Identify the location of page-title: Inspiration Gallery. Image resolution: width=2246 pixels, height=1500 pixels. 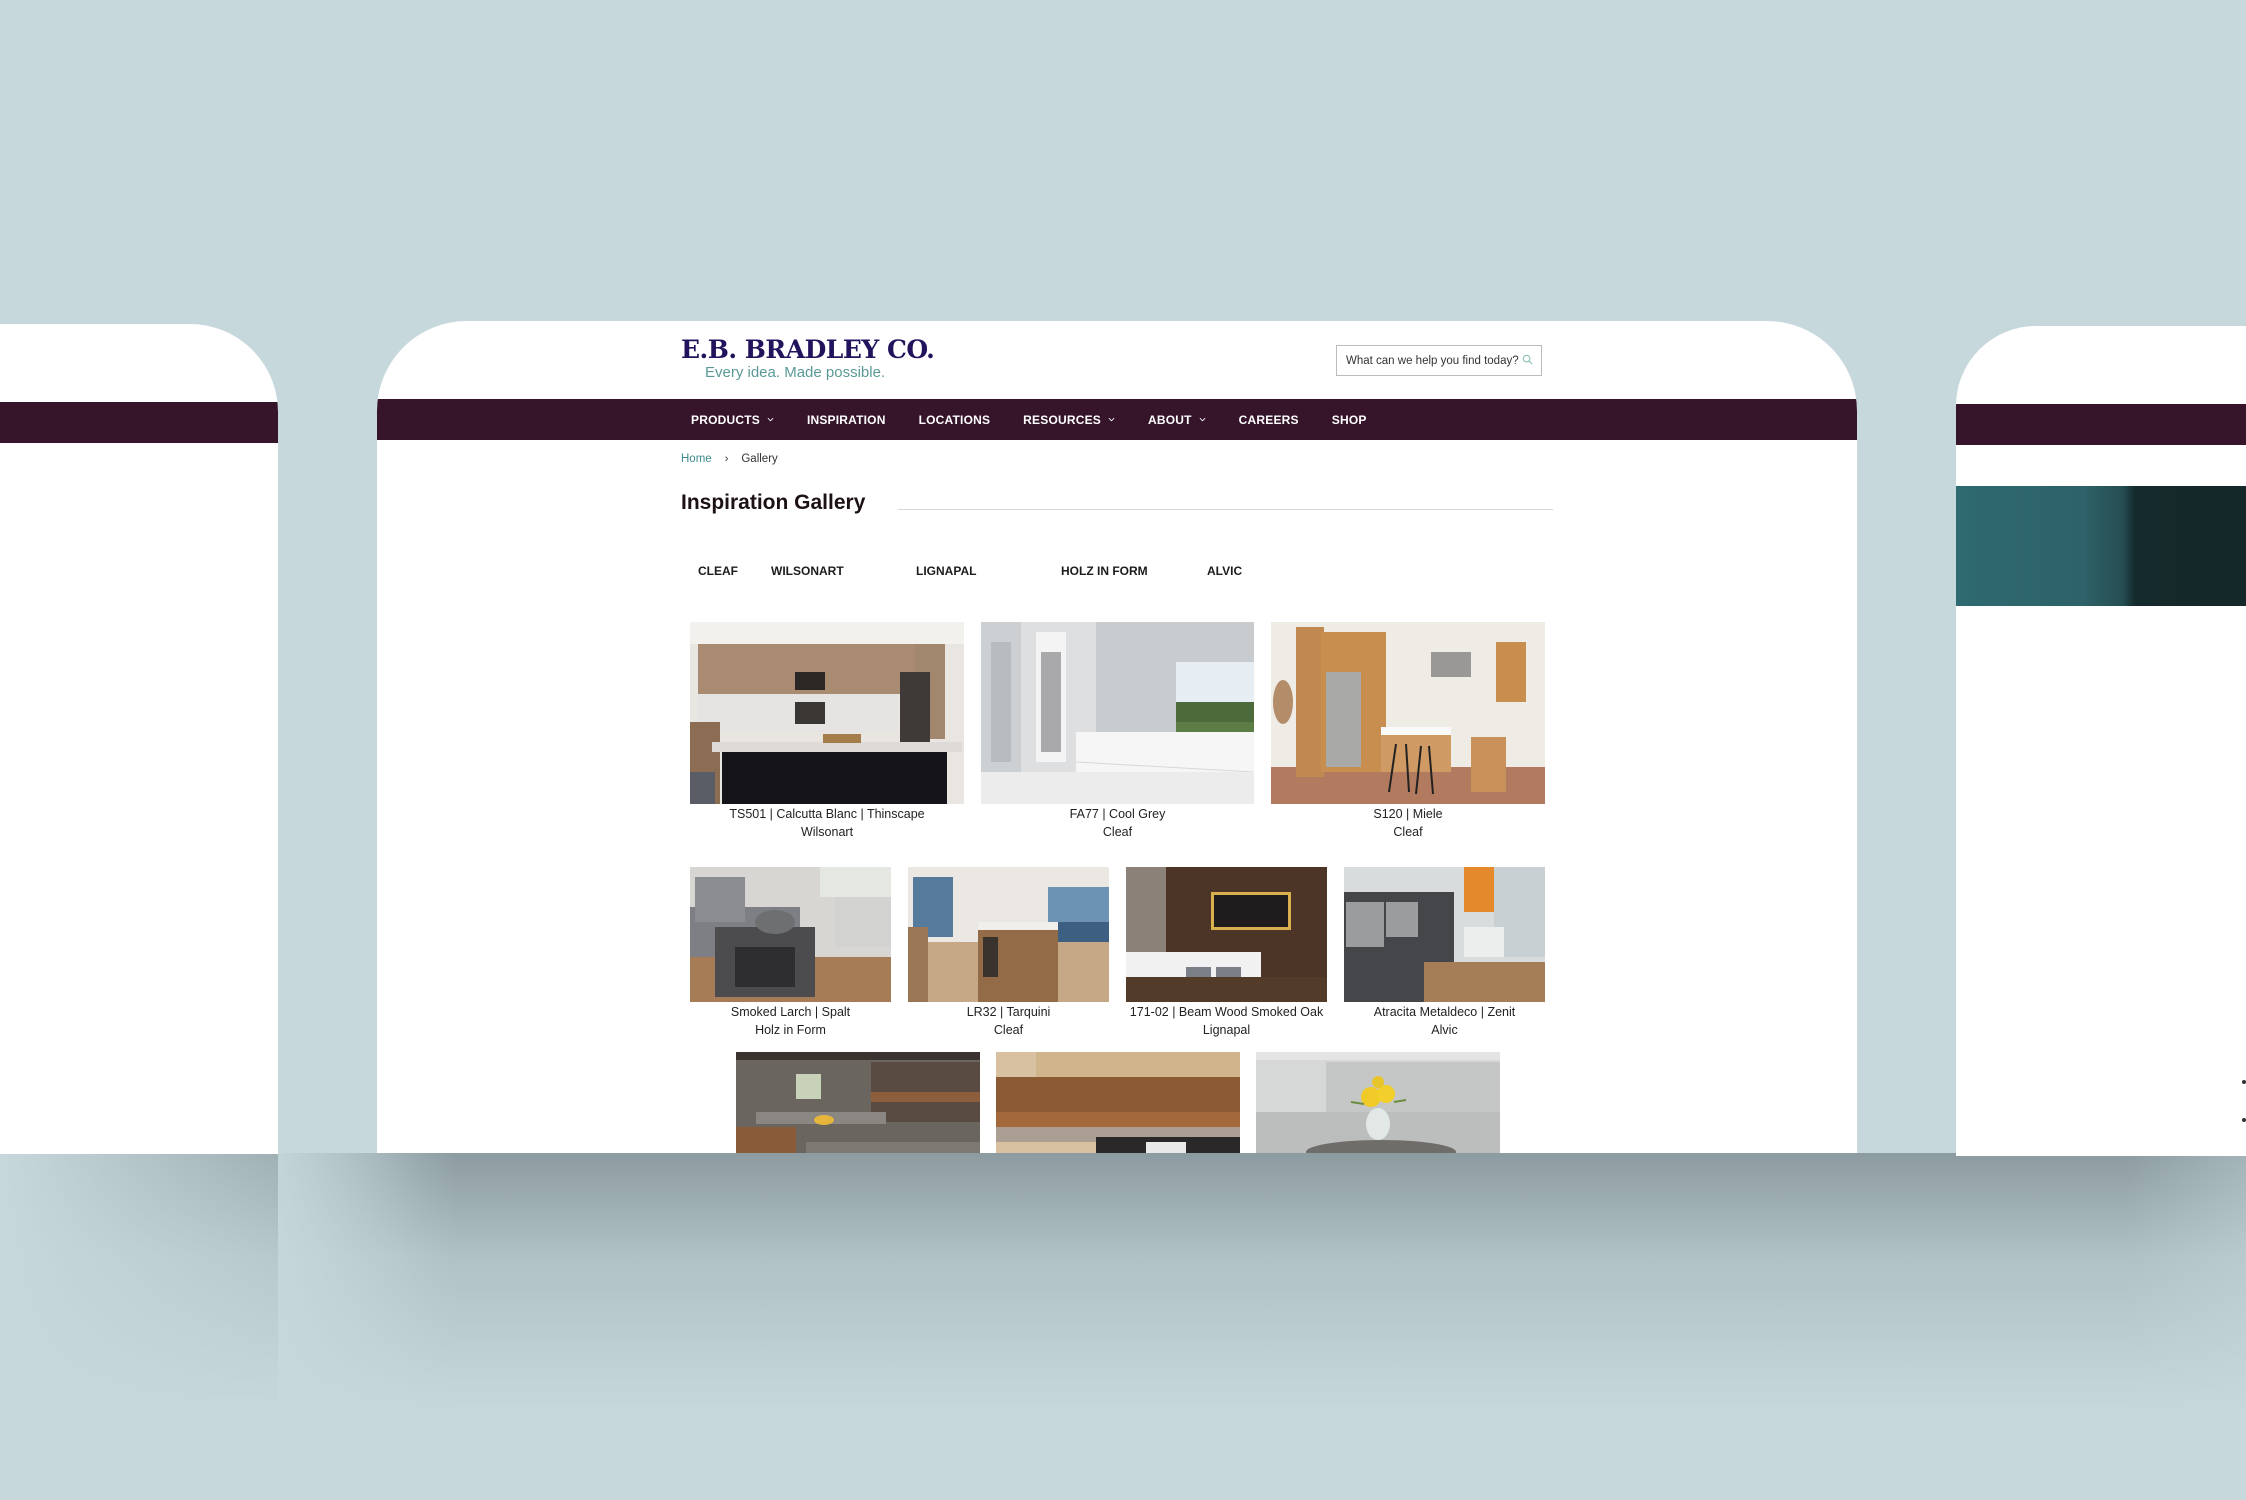
(773, 502).